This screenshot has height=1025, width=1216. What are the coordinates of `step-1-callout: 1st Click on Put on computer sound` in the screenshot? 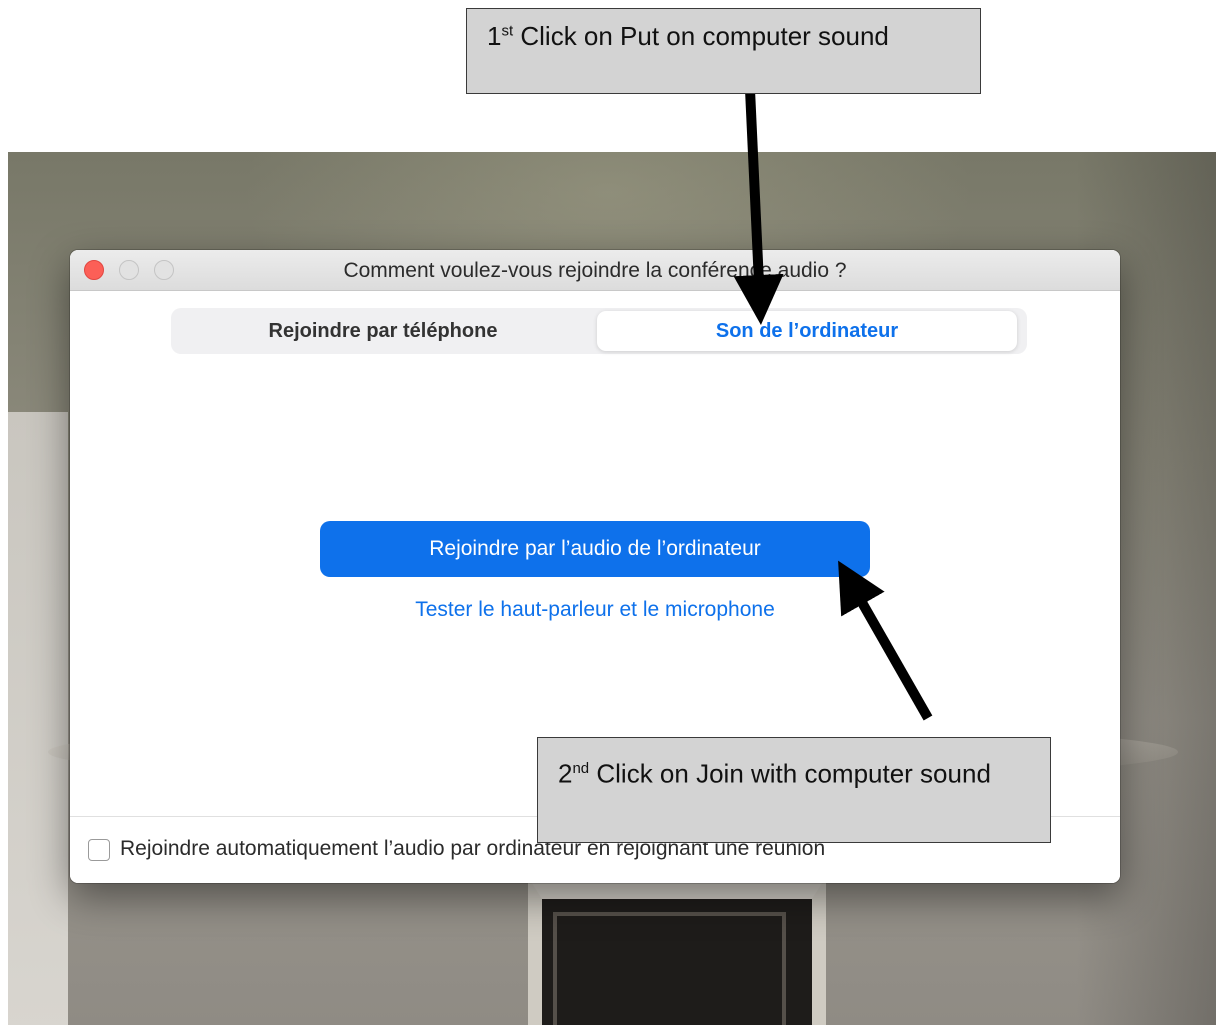 It's located at (723, 51).